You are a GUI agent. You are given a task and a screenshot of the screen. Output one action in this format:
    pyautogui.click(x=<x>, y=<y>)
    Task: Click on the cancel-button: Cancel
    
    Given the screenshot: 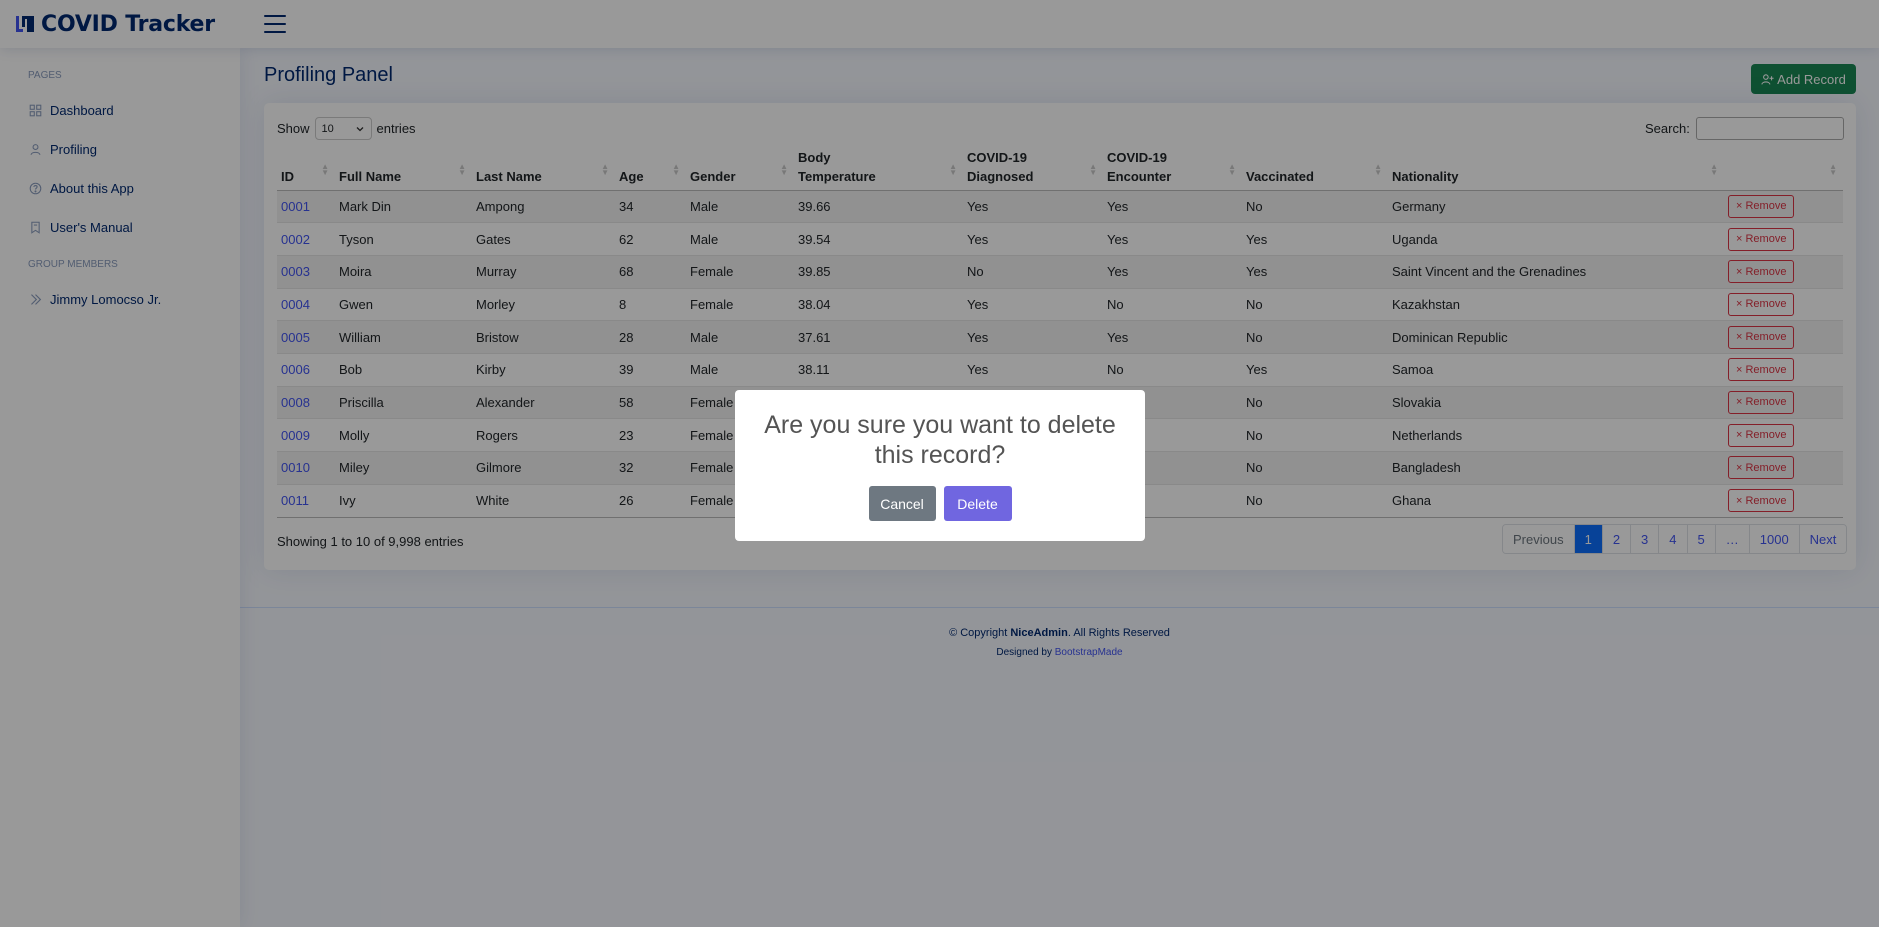 What is the action you would take?
    pyautogui.click(x=902, y=503)
    